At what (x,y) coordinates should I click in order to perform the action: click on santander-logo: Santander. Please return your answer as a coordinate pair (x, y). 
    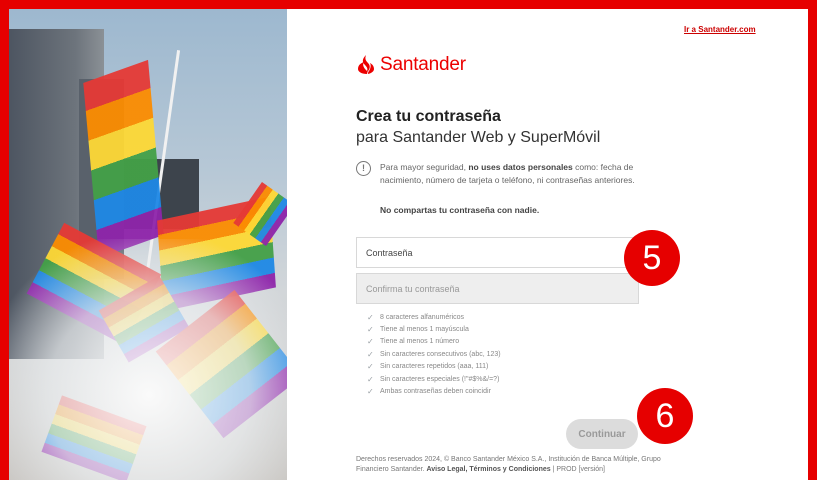
    Looking at the image, I should click on (411, 65).